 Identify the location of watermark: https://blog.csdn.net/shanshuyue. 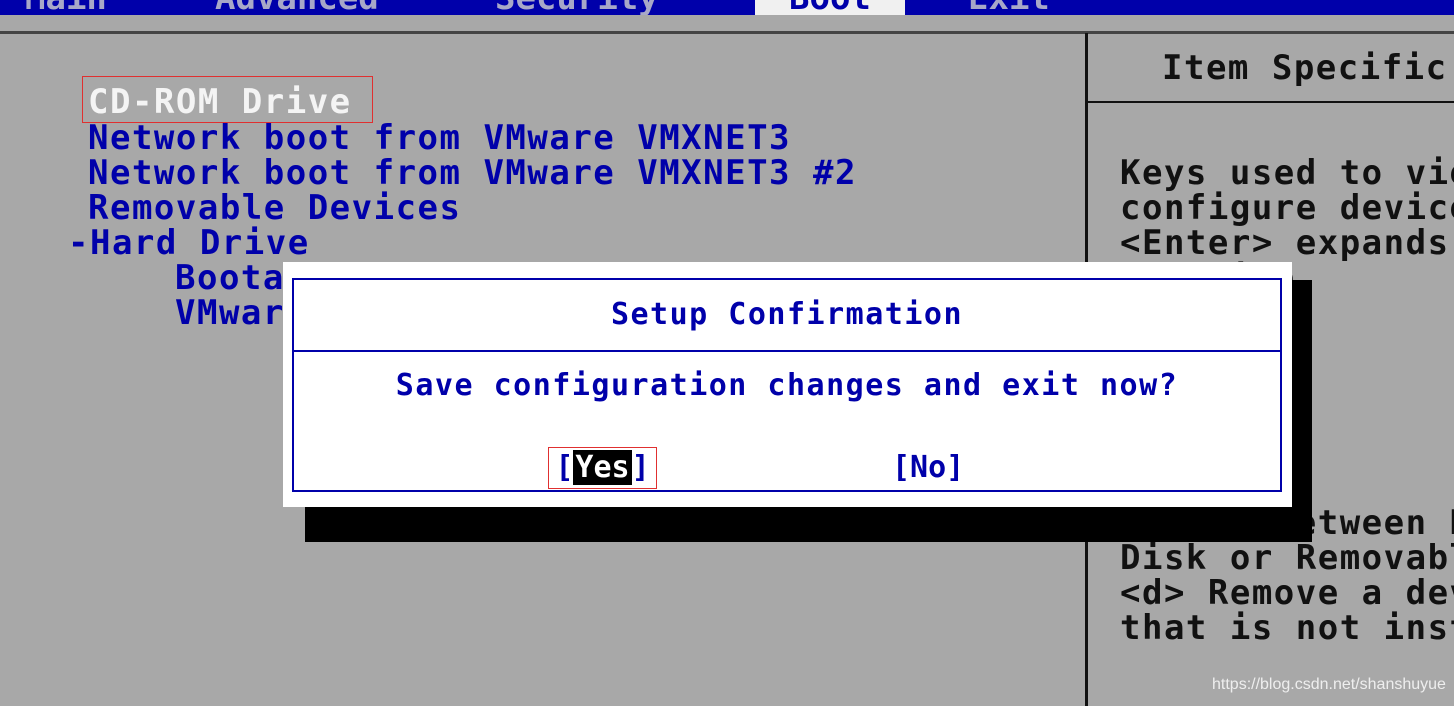
(1329, 684).